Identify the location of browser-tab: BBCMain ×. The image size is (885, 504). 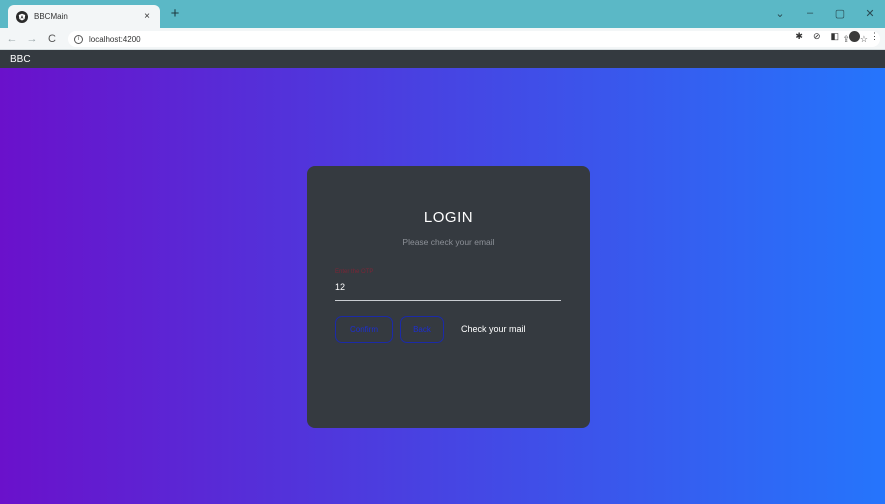
(84, 16).